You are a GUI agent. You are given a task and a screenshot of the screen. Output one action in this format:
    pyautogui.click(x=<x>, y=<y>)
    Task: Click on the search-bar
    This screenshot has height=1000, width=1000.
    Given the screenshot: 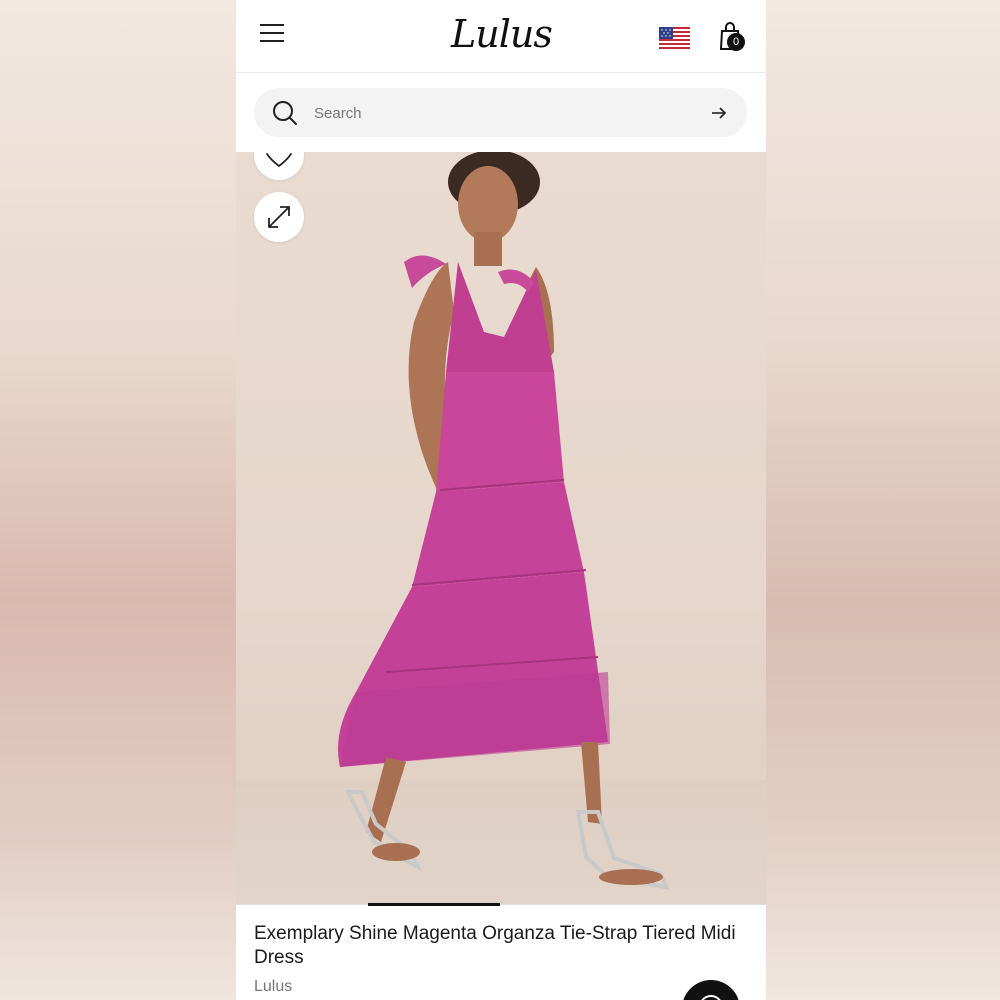 What is the action you would take?
    pyautogui.click(x=500, y=112)
    